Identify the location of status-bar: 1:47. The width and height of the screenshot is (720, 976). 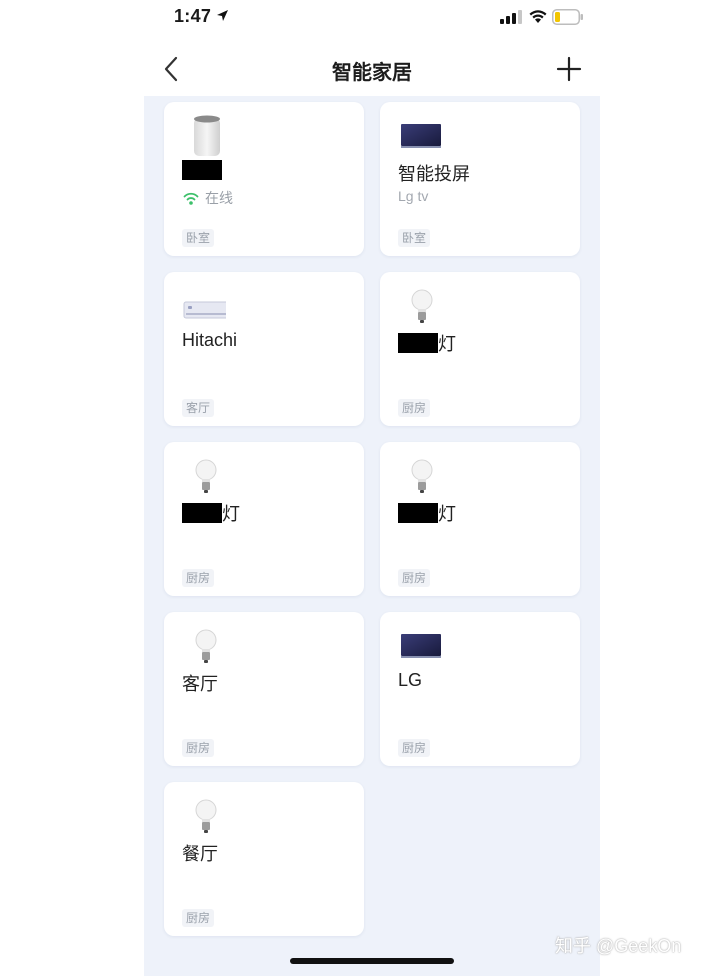
(360, 18).